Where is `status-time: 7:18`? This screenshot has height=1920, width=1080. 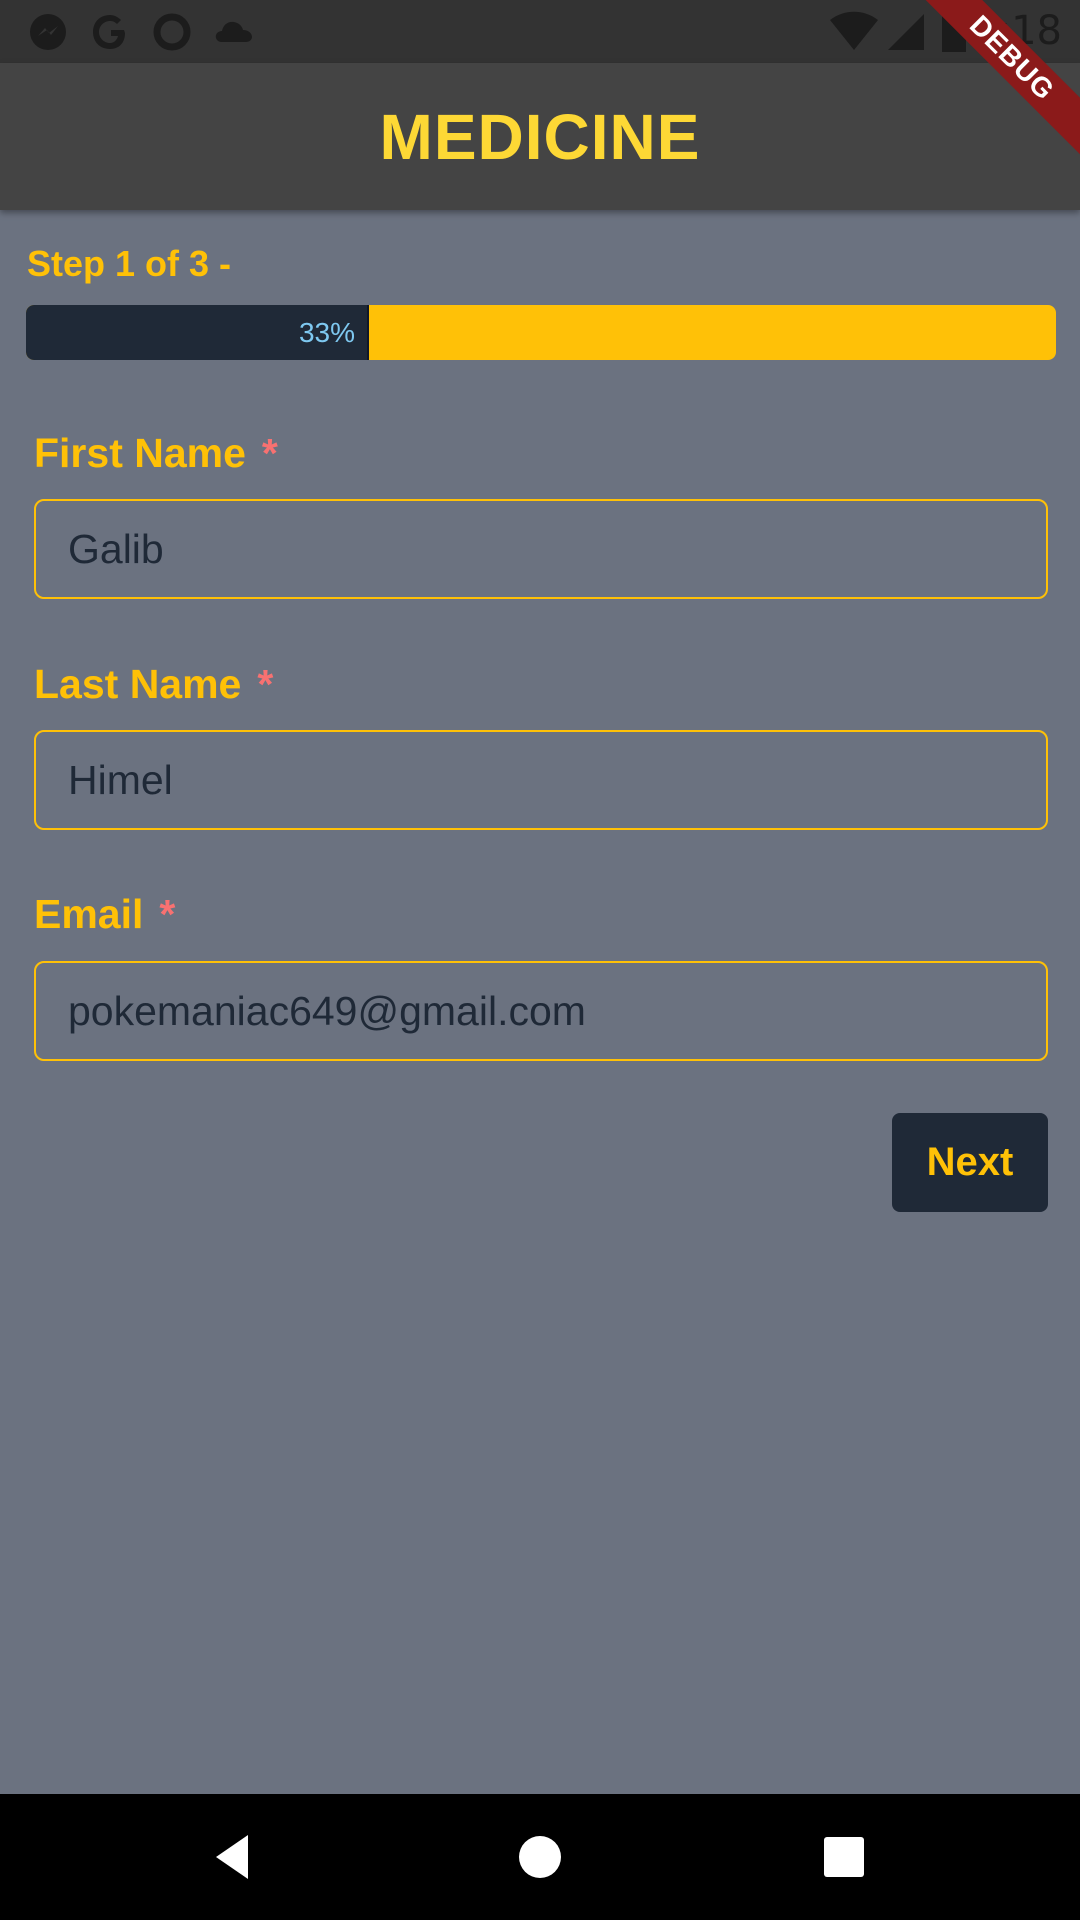 status-time: 7:18 is located at coordinates (1017, 31).